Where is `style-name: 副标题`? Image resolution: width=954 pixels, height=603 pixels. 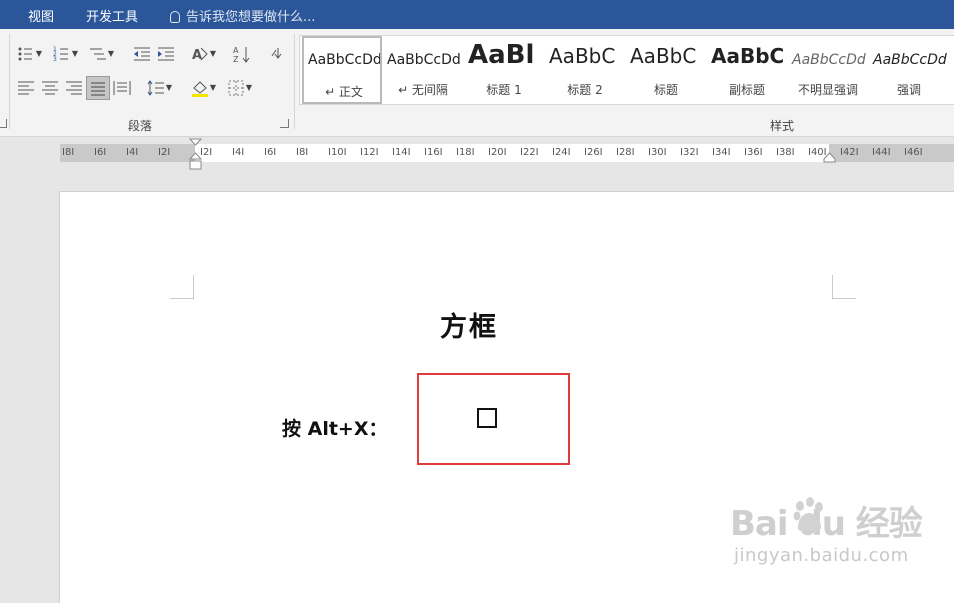
style-name: 副标题 is located at coordinates (746, 90).